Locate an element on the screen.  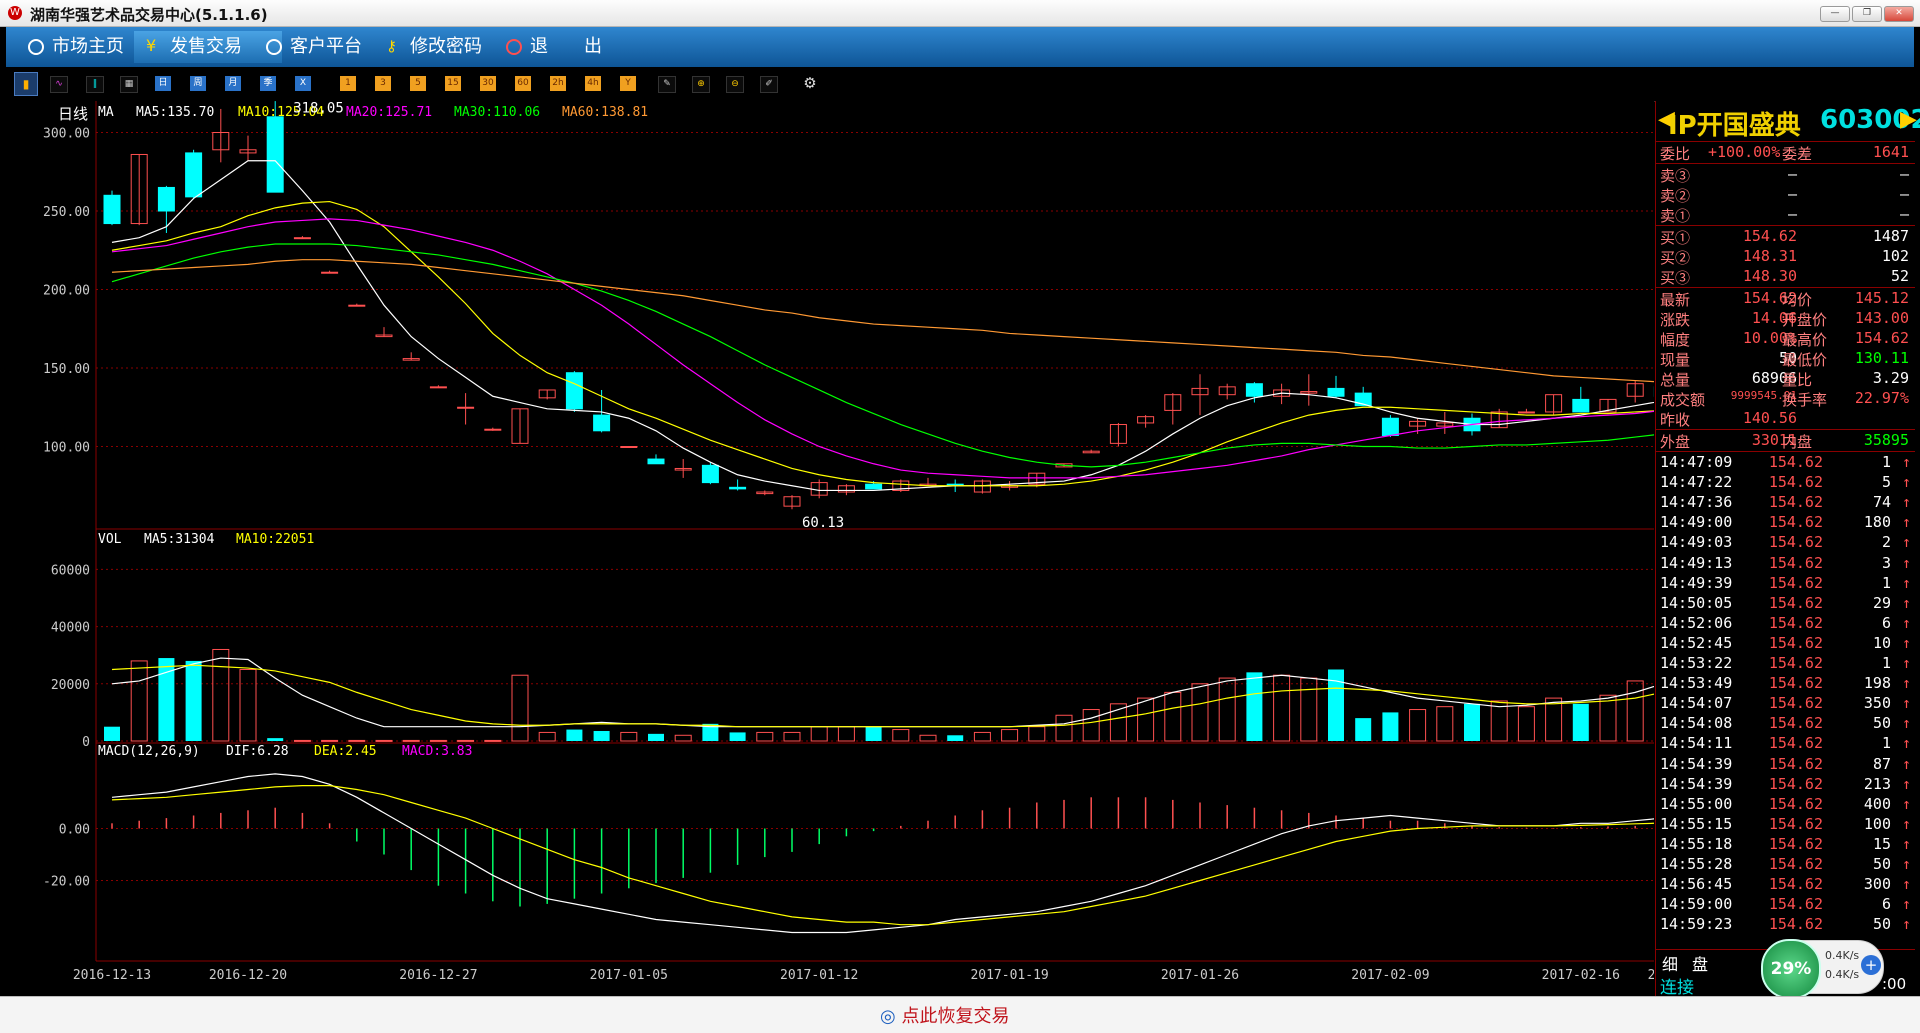
period-1min-button: 1 is located at coordinates (348, 83).